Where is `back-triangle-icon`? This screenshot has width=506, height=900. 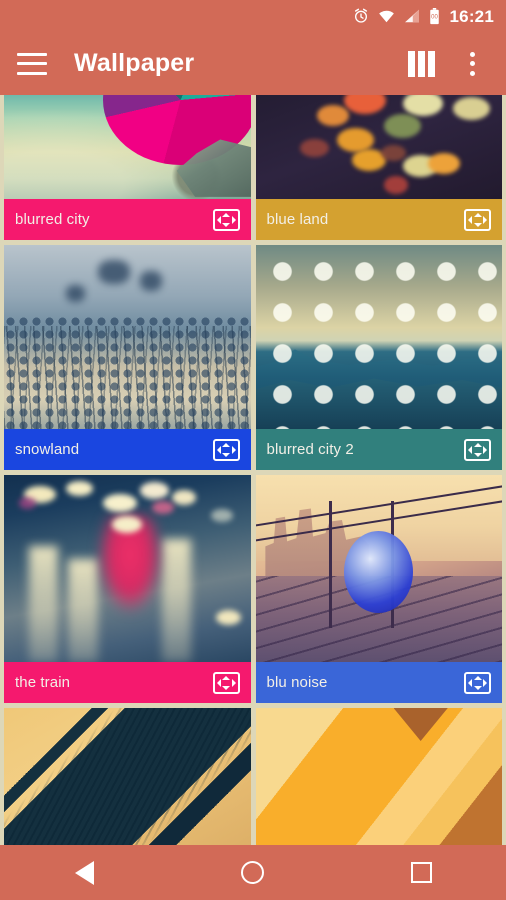 back-triangle-icon is located at coordinates (84, 872).